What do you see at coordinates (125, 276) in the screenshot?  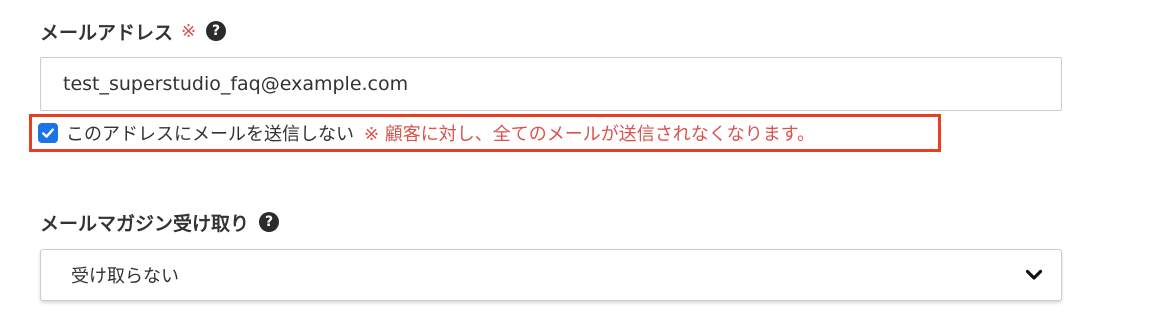 I see `newsletter-select-value: 受け取らない` at bounding box center [125, 276].